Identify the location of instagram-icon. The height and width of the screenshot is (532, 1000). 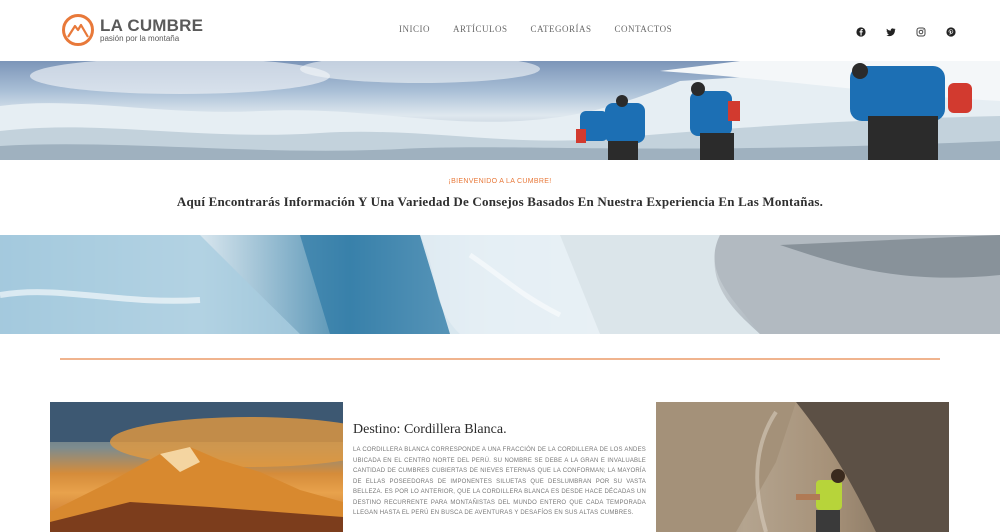
(921, 30).